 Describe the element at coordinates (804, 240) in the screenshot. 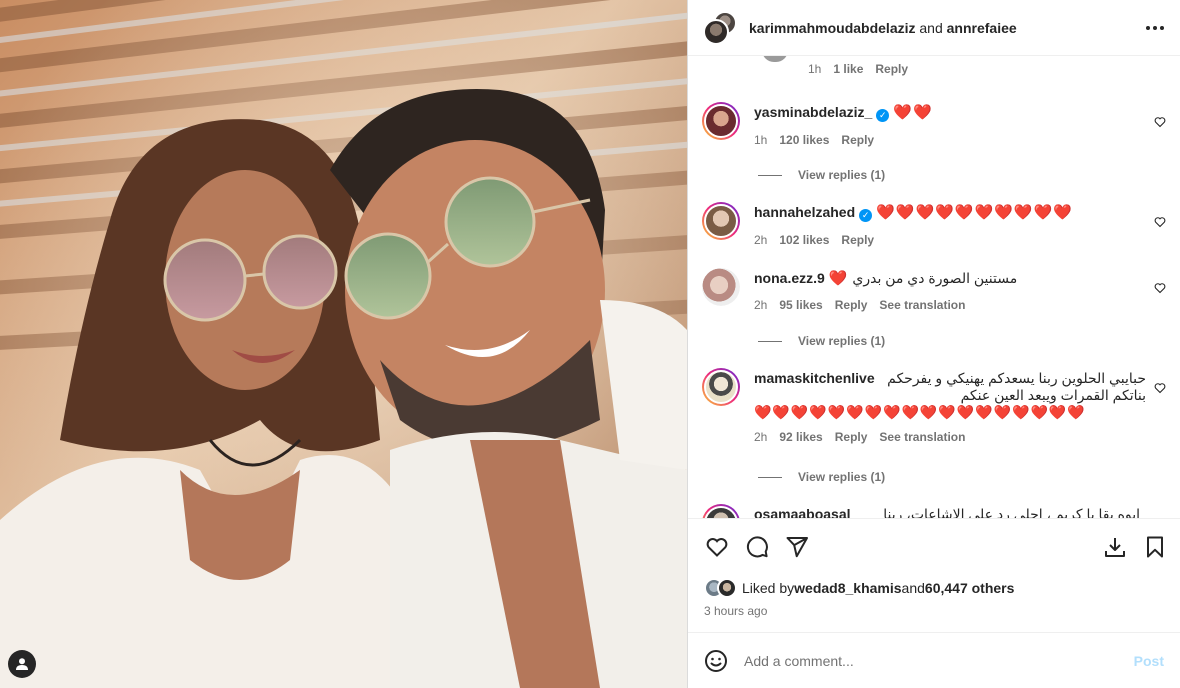

I see `comment-likes: 102 likes` at that location.